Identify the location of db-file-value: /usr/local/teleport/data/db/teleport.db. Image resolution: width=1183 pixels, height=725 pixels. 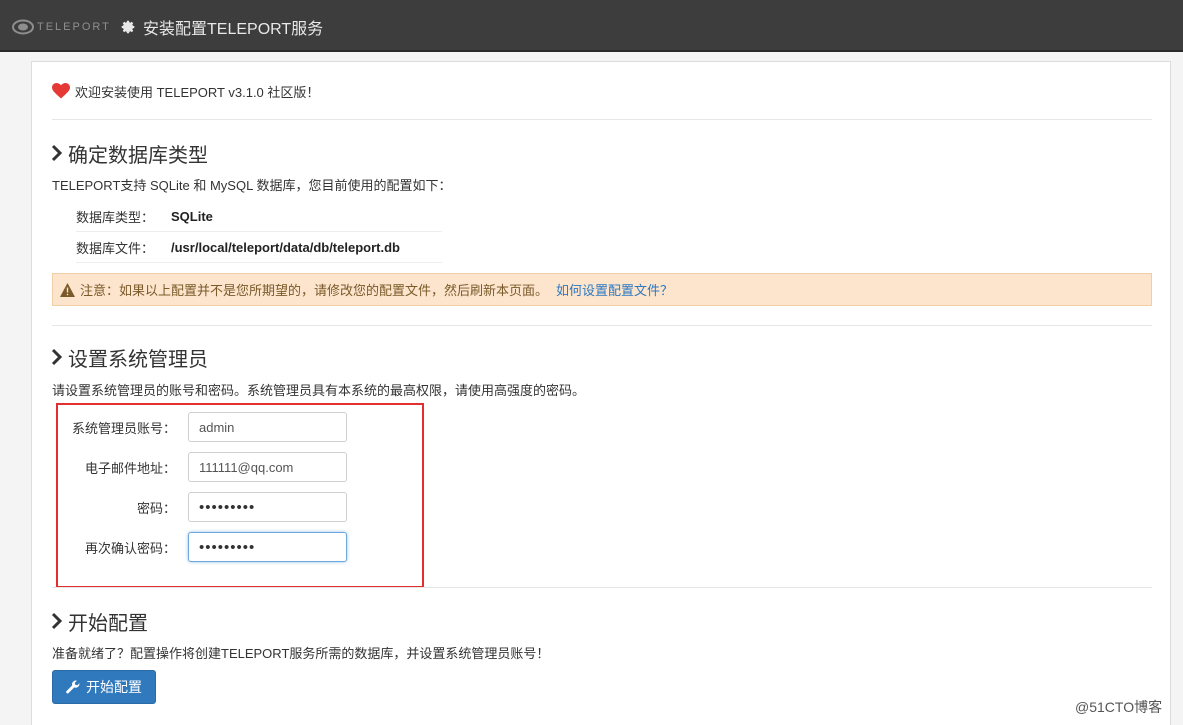
(285, 247).